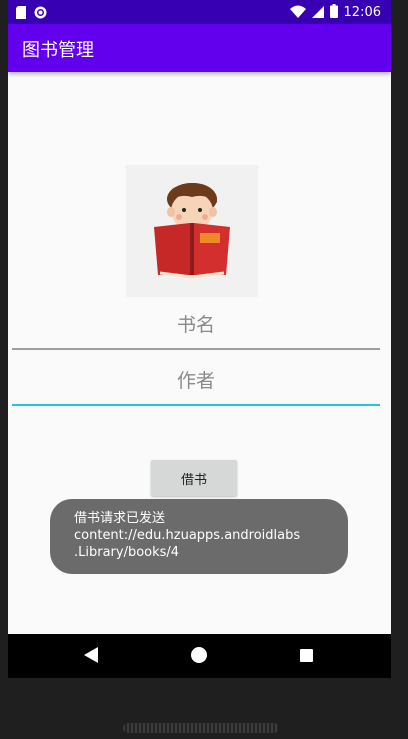  What do you see at coordinates (21, 13) in the screenshot?
I see `sd-card-icon` at bounding box center [21, 13].